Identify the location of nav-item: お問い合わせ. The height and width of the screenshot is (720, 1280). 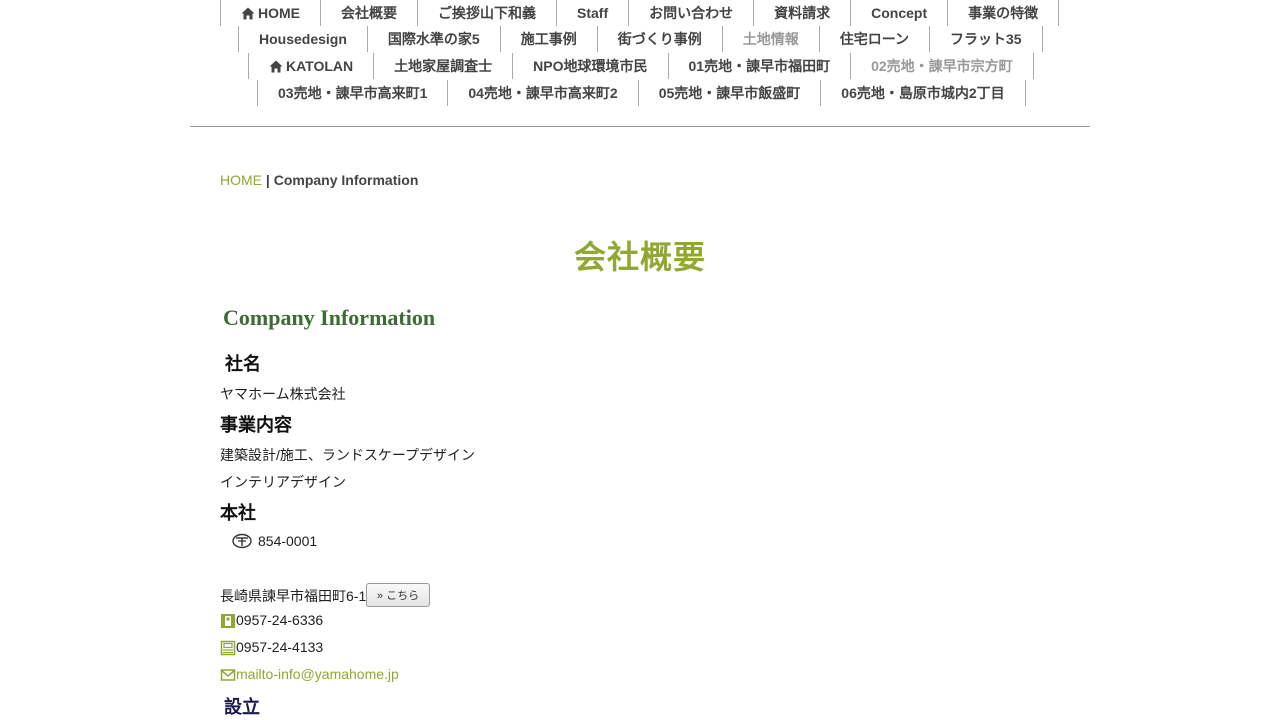
(692, 13).